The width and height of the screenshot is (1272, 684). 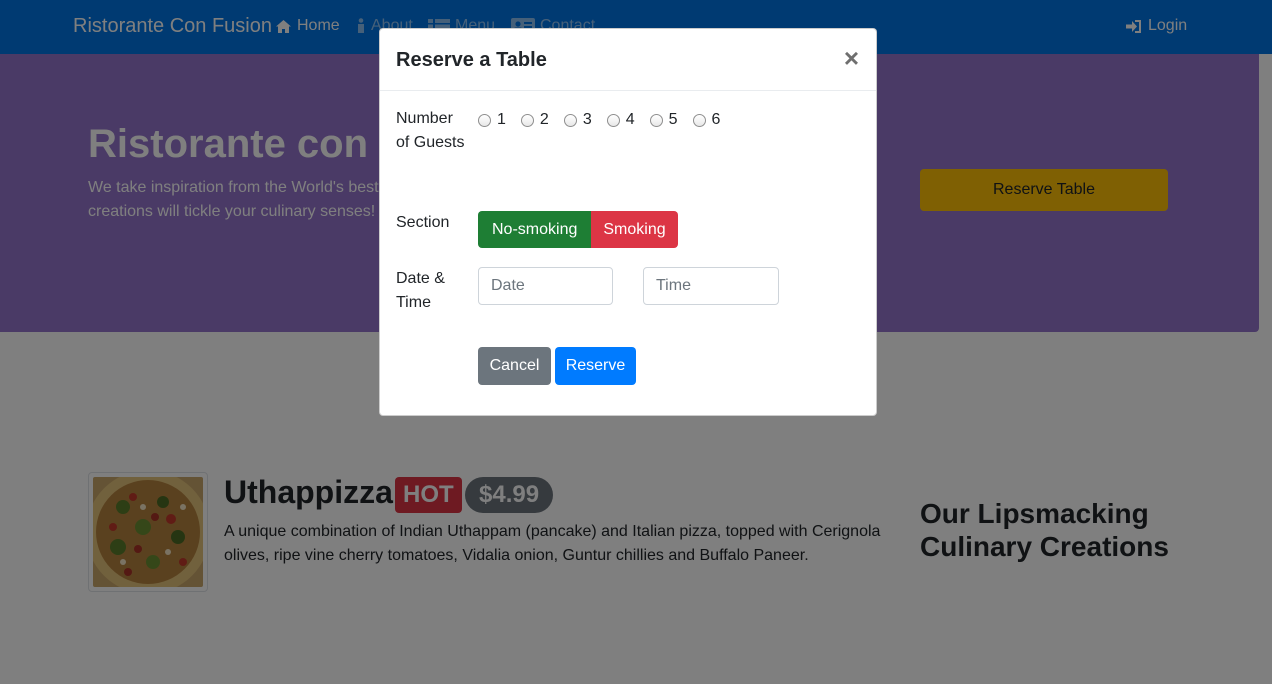 I want to click on guest-option-6: 6, so click(x=706, y=120).